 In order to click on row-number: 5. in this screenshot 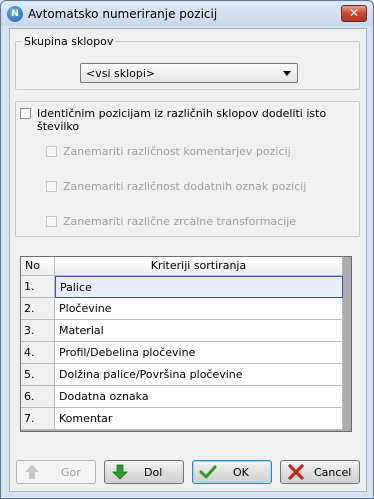, I will do `click(38, 375)`.